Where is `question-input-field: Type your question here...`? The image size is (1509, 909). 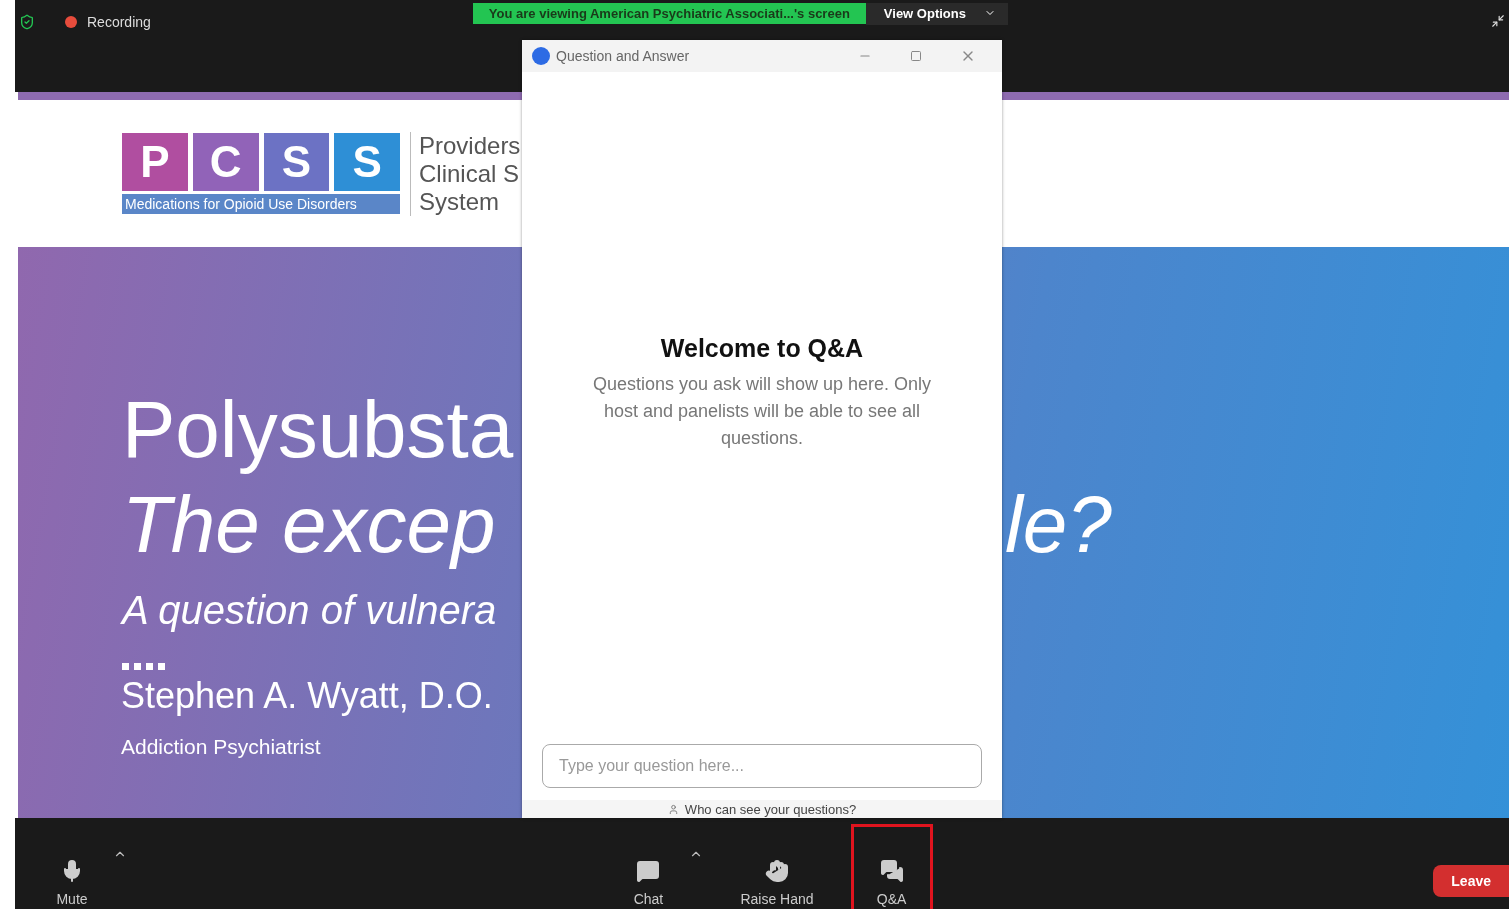
question-input-field: Type your question here... is located at coordinates (762, 766).